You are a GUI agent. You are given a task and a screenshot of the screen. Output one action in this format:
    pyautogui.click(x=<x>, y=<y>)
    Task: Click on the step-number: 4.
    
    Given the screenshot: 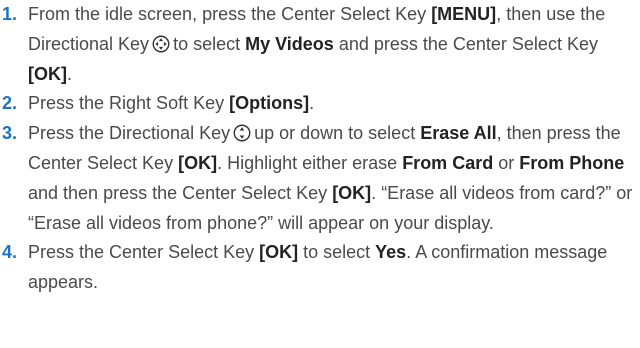 What is the action you would take?
    pyautogui.click(x=10, y=252)
    